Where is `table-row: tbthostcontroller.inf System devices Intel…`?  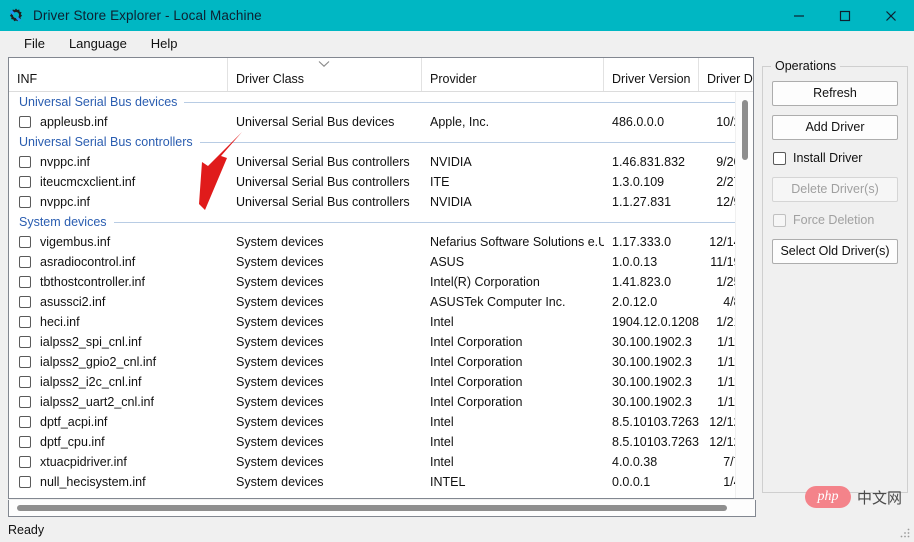 table-row: tbthostcontroller.inf System devices Intel… is located at coordinates (381, 282).